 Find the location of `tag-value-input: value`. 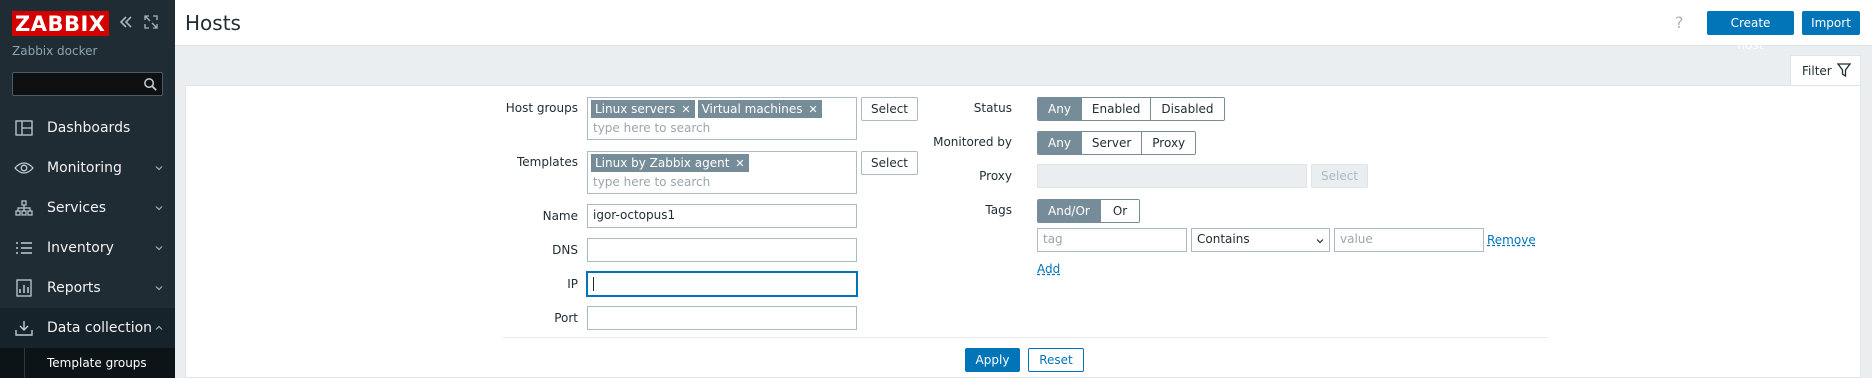

tag-value-input: value is located at coordinates (1409, 240).